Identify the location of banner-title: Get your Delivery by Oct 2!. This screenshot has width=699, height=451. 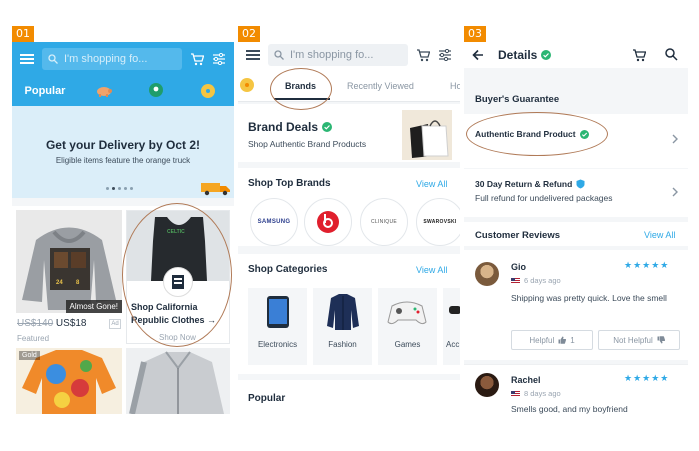
(123, 145).